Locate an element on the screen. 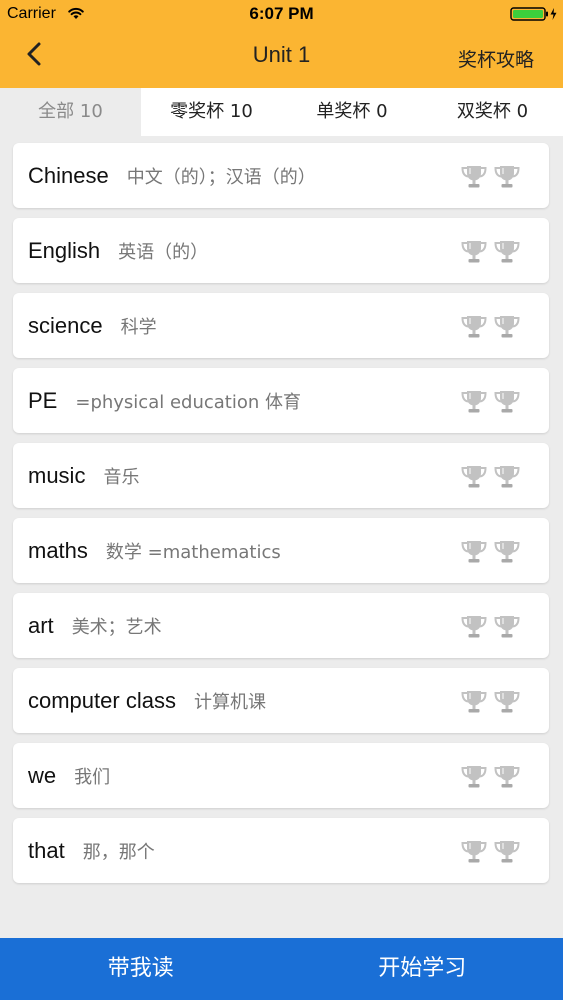 Image resolution: width=563 pixels, height=1000 pixels. word-card: that 那，那个 is located at coordinates (281, 850).